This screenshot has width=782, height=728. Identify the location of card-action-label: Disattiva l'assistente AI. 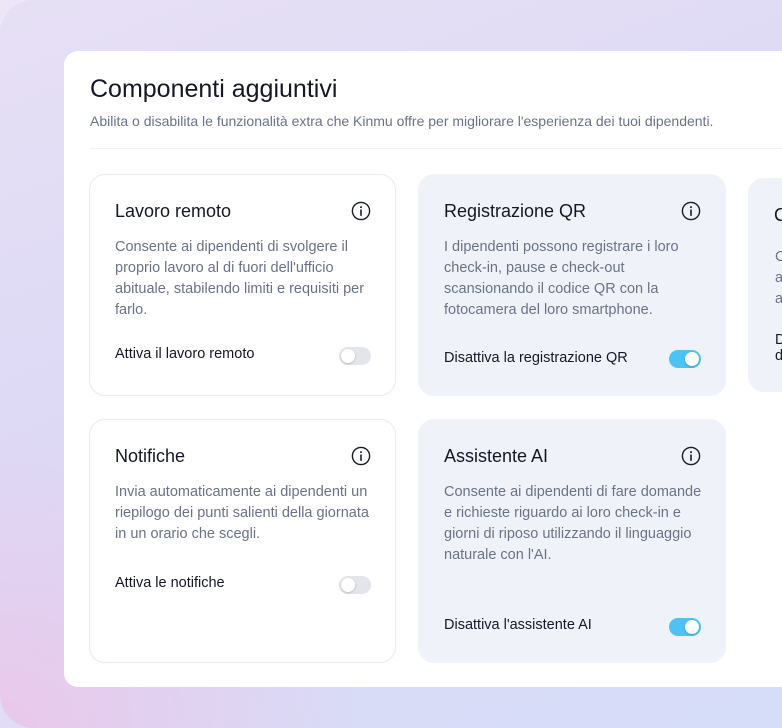
(518, 625).